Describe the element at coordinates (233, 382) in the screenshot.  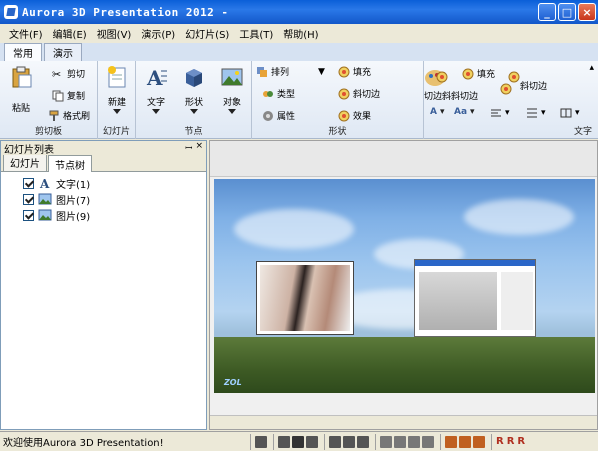
I see `watermark-logo: ZOL` at that location.